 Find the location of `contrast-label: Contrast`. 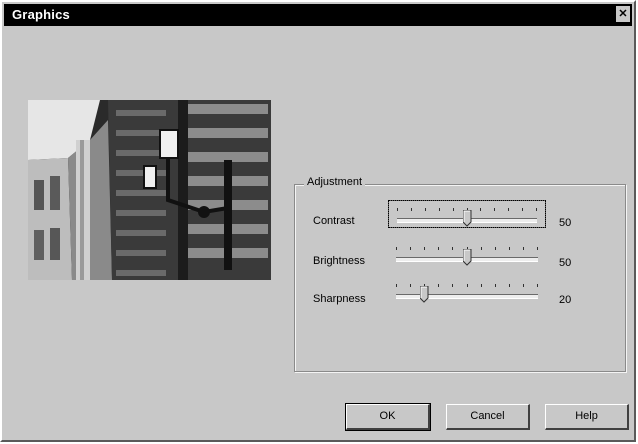

contrast-label: Contrast is located at coordinates (334, 221).